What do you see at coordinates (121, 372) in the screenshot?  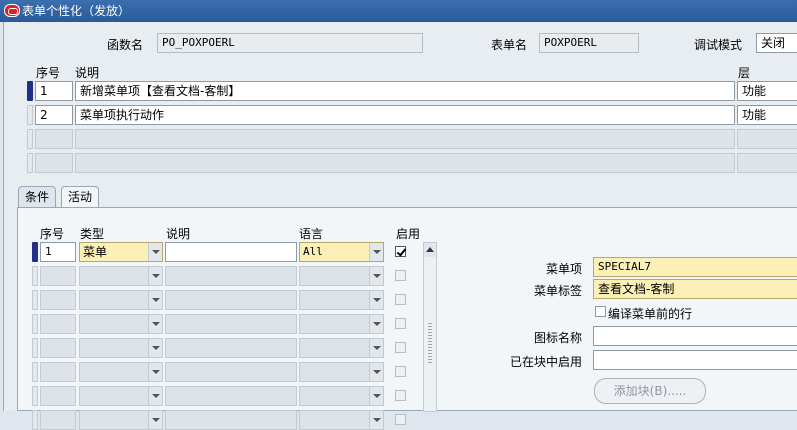 I see `action-row-6-type-select` at bounding box center [121, 372].